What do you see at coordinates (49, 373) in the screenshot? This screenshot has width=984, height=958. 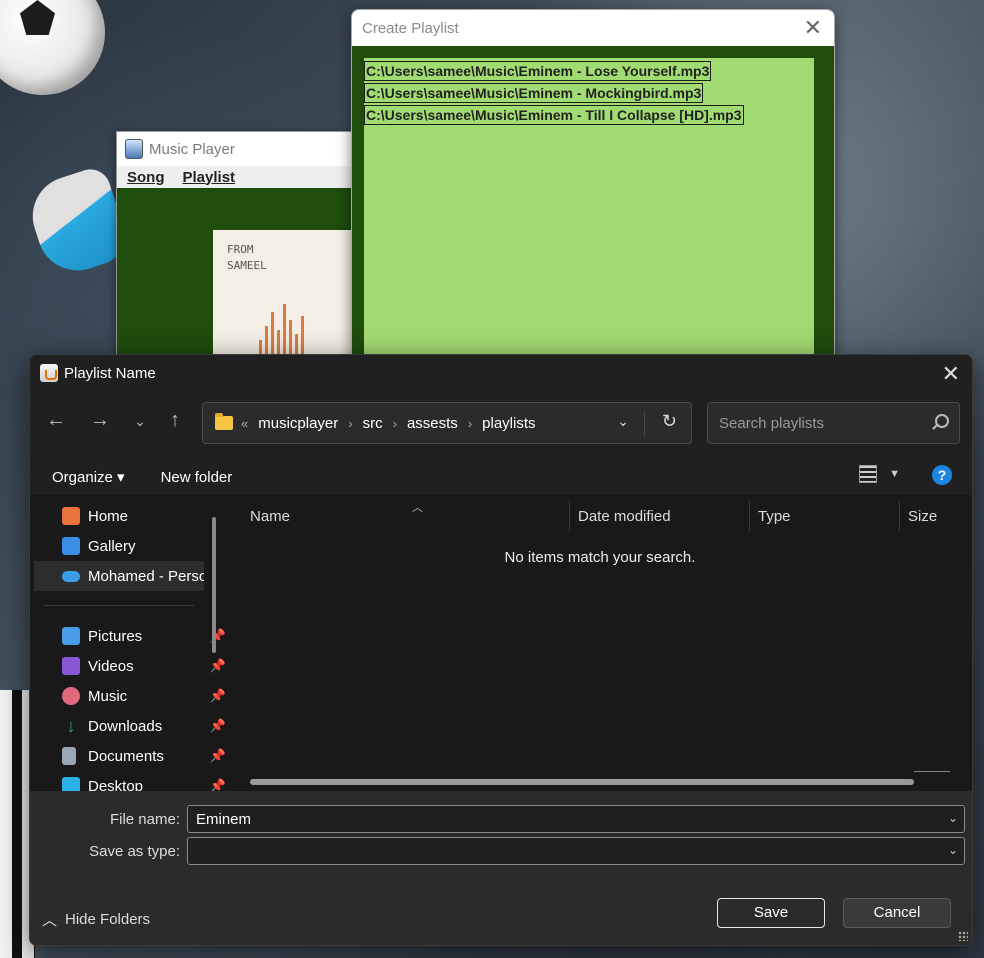 I see `java-icon` at bounding box center [49, 373].